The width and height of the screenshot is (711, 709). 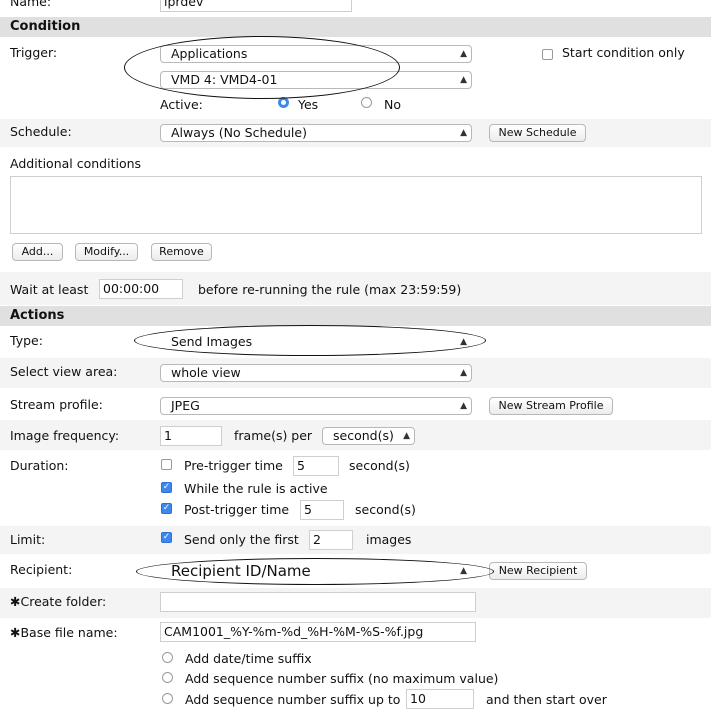 I want to click on view-area-row: Select view area: whole view ▲, so click(x=355, y=373).